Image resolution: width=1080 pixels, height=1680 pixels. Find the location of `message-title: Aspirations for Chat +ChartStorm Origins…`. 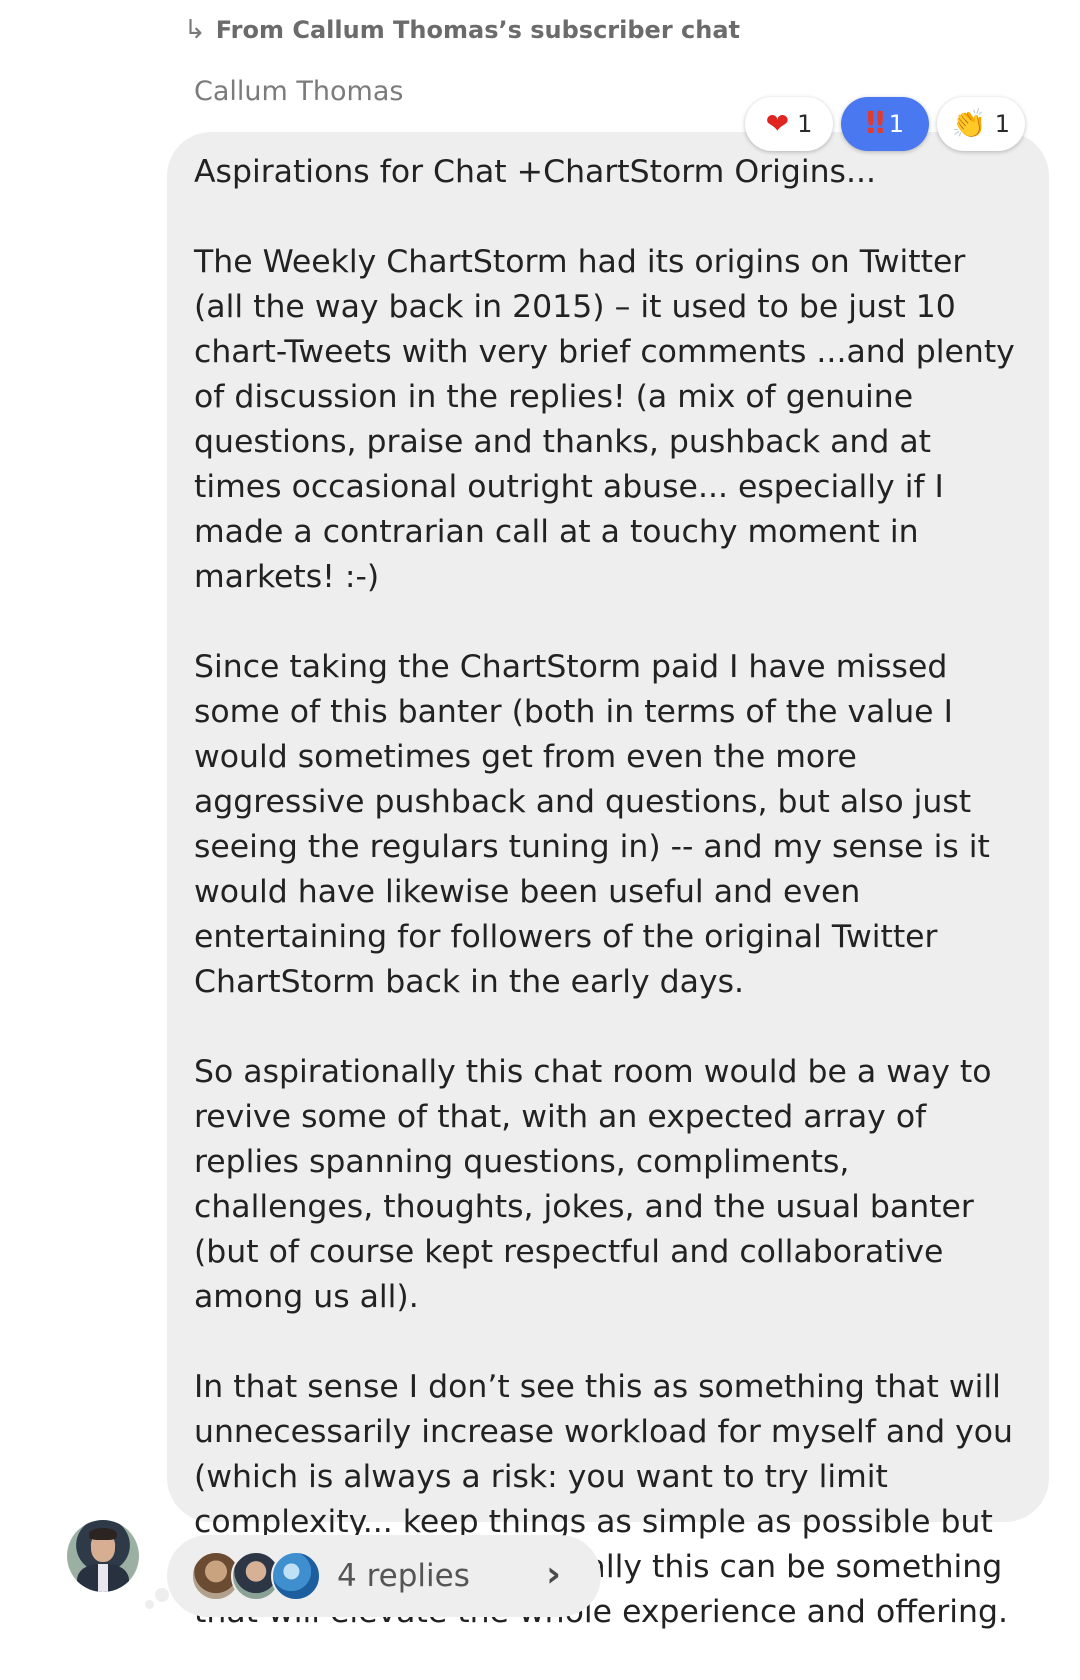

message-title: Aspirations for Chat +ChartStorm Origins… is located at coordinates (535, 172).